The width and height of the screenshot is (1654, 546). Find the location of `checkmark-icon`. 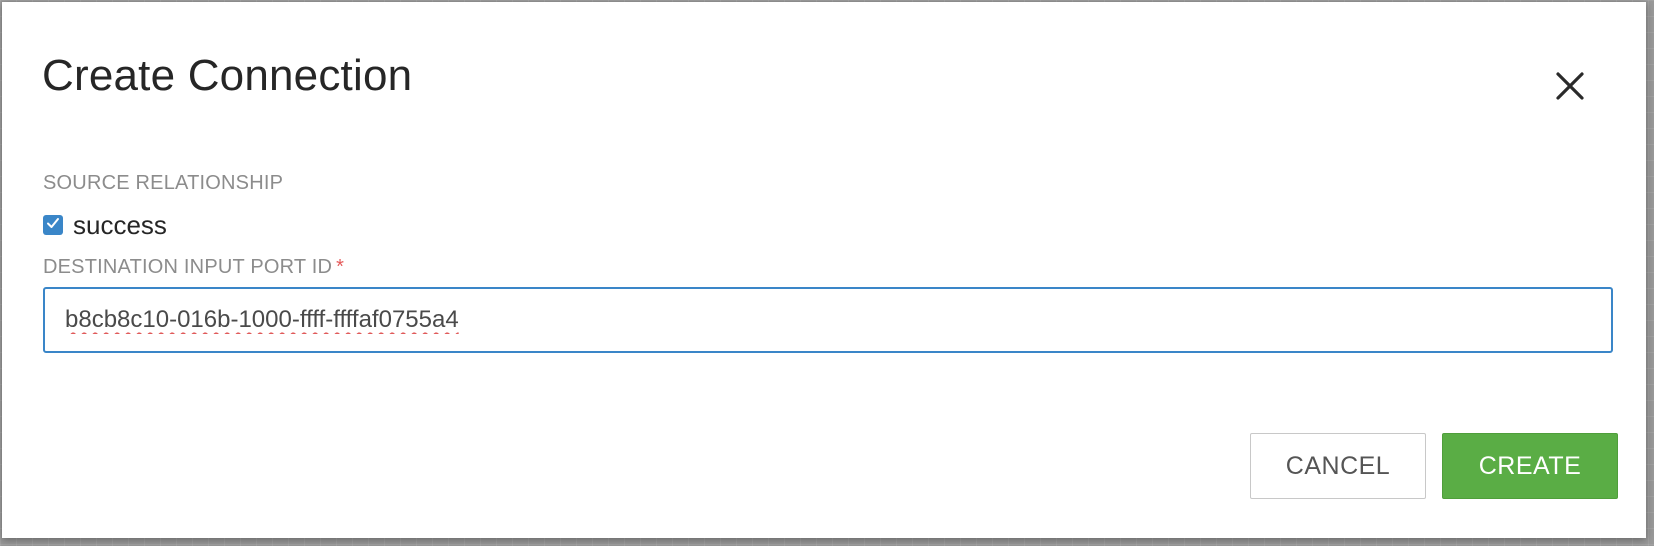

checkmark-icon is located at coordinates (53, 225).